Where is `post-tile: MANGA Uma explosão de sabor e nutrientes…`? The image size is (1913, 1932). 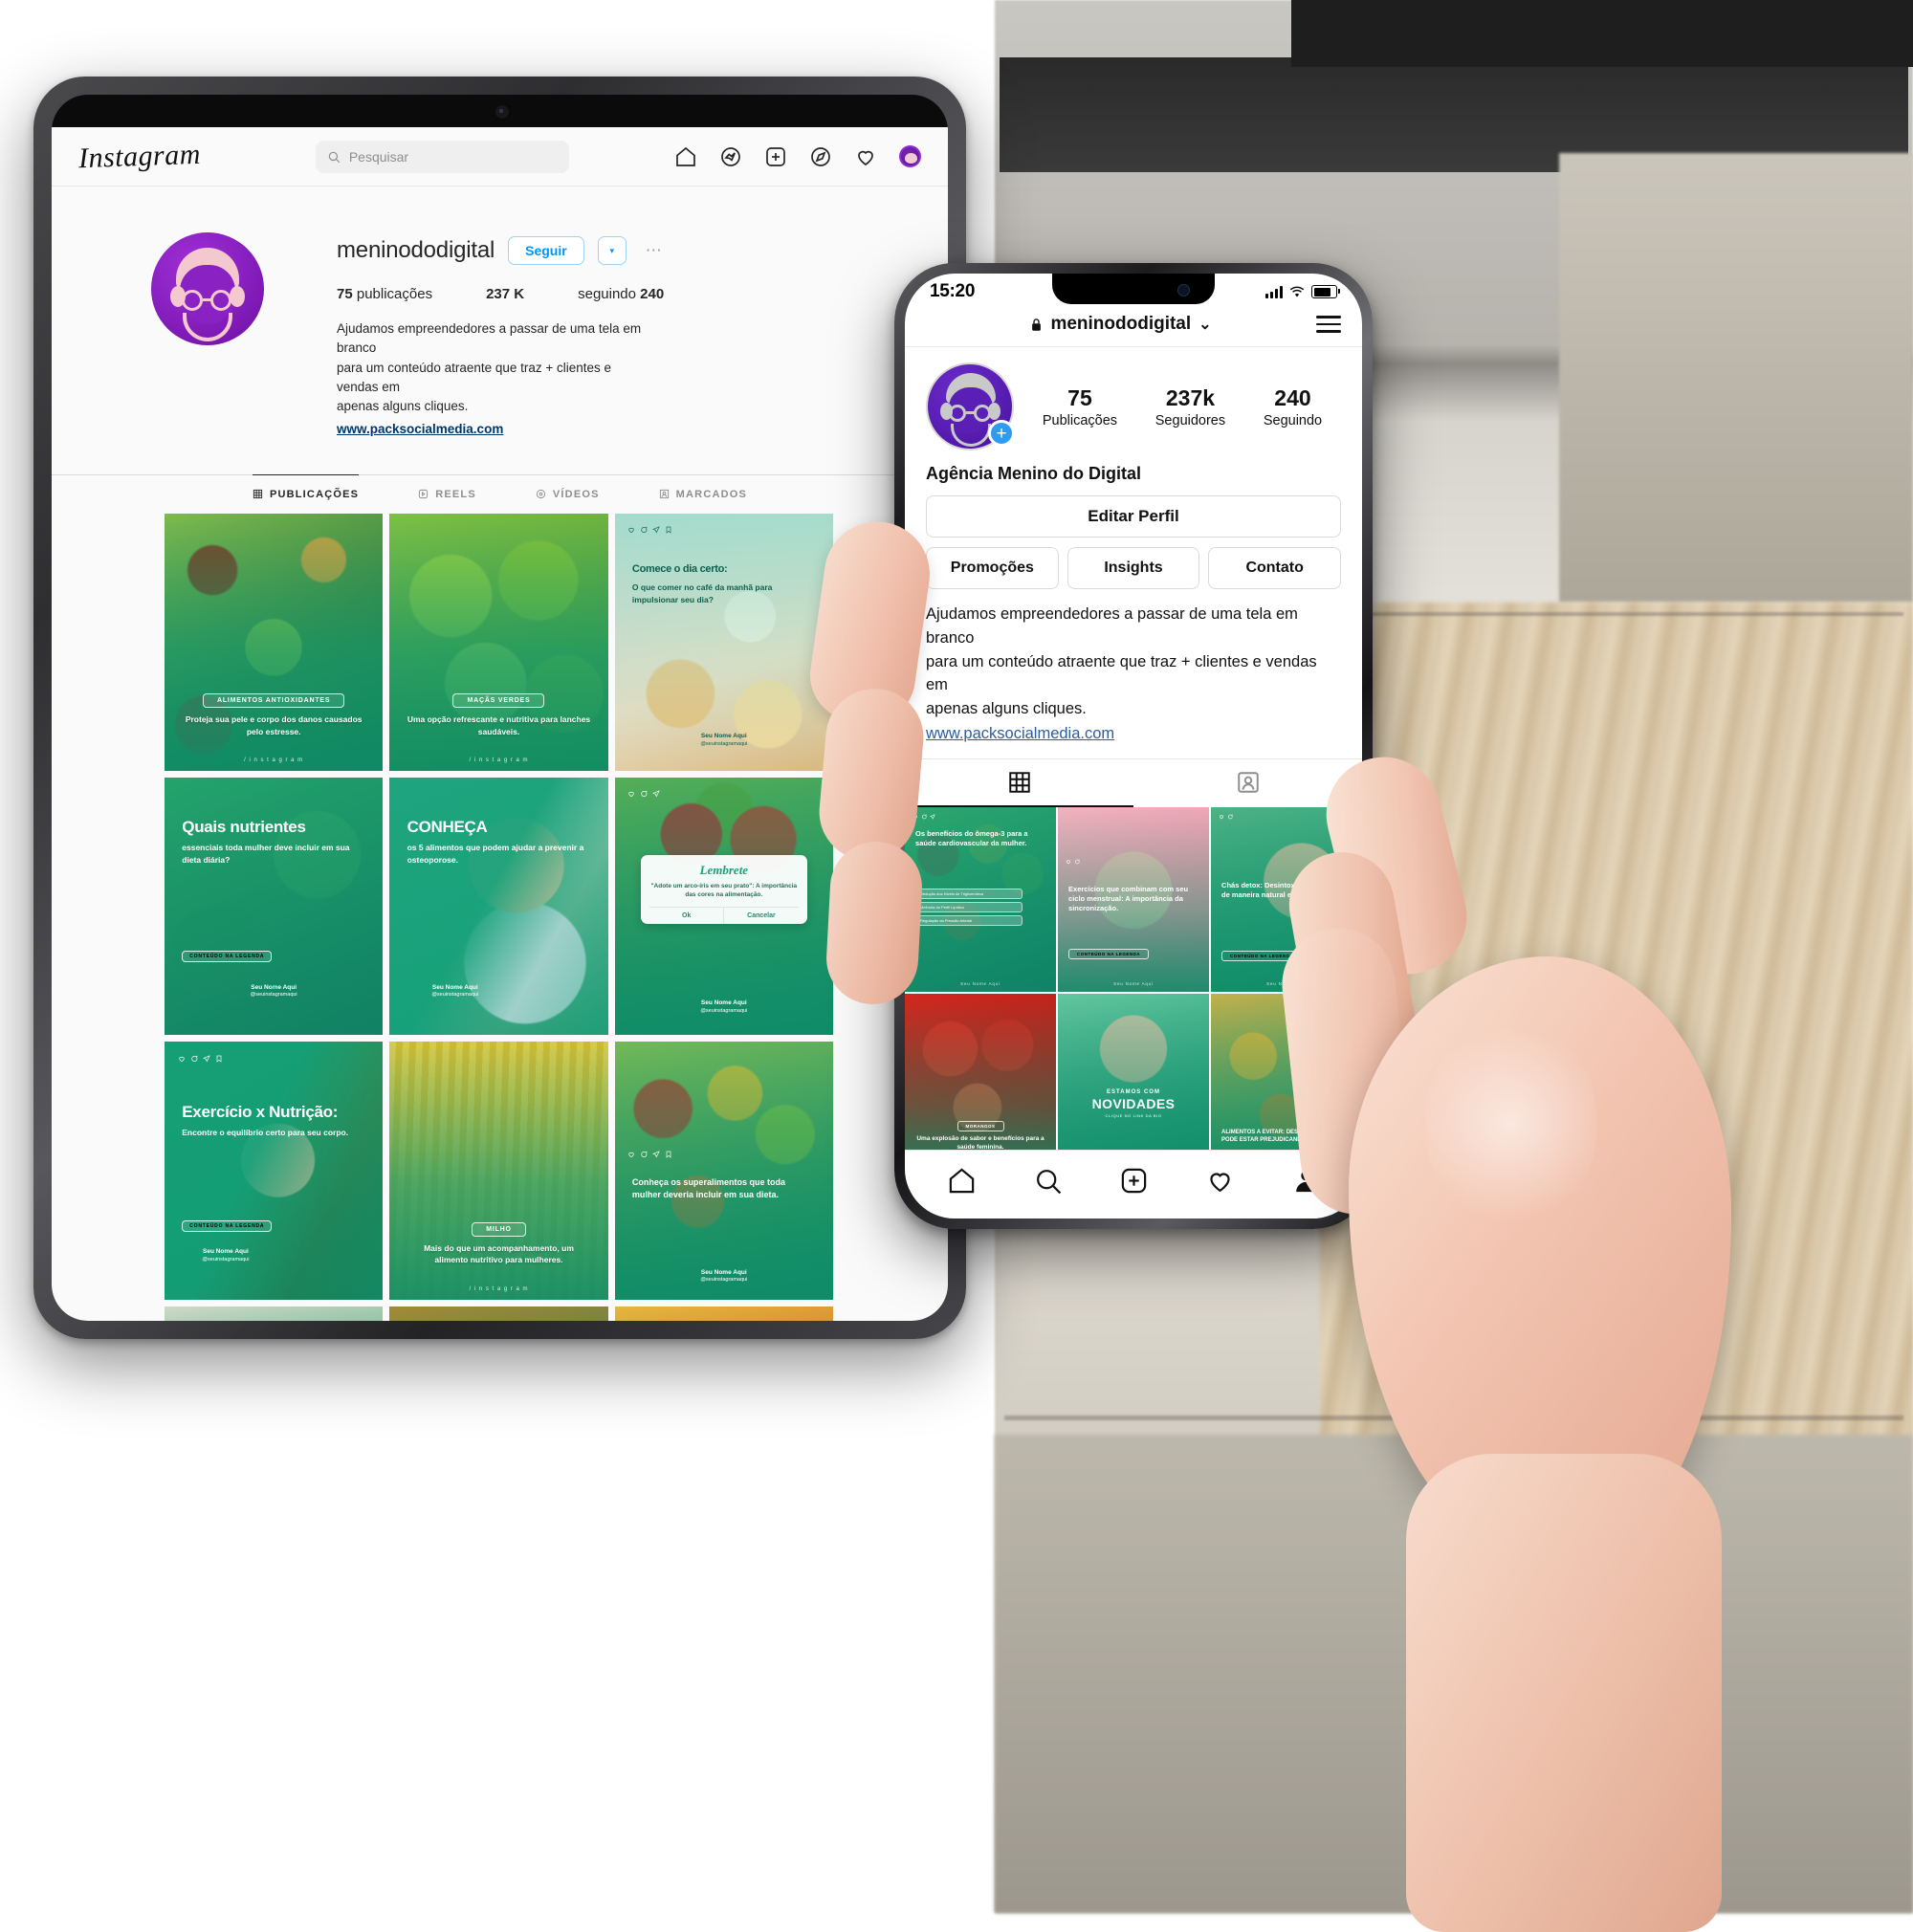
post-tile: MANGA Uma explosão de sabor e nutrientes… is located at coordinates (723, 1313).